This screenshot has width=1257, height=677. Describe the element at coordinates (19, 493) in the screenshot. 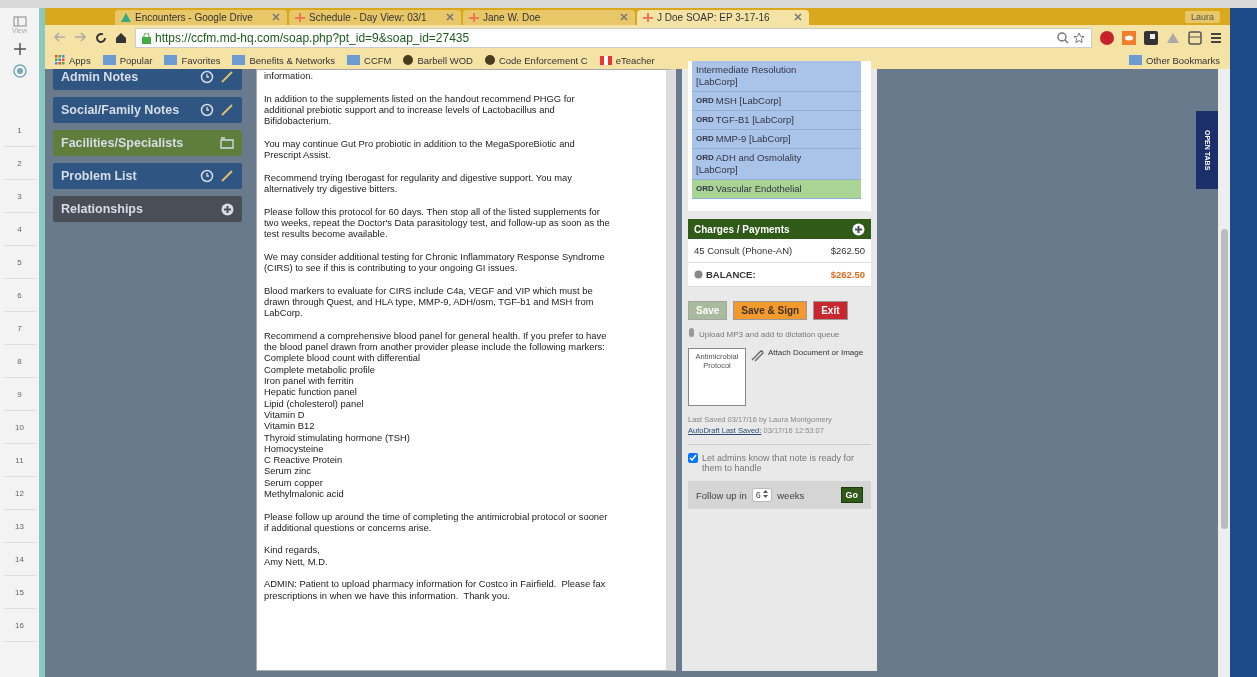

I see `row-number: 12` at that location.